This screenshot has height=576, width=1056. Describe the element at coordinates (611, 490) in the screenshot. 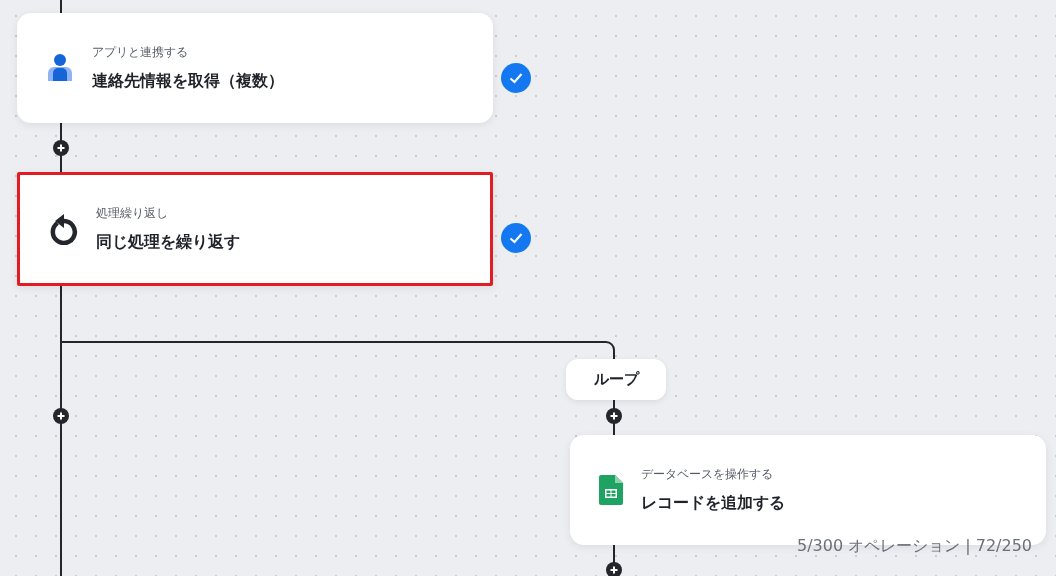

I see `spreadsheet-icon` at that location.